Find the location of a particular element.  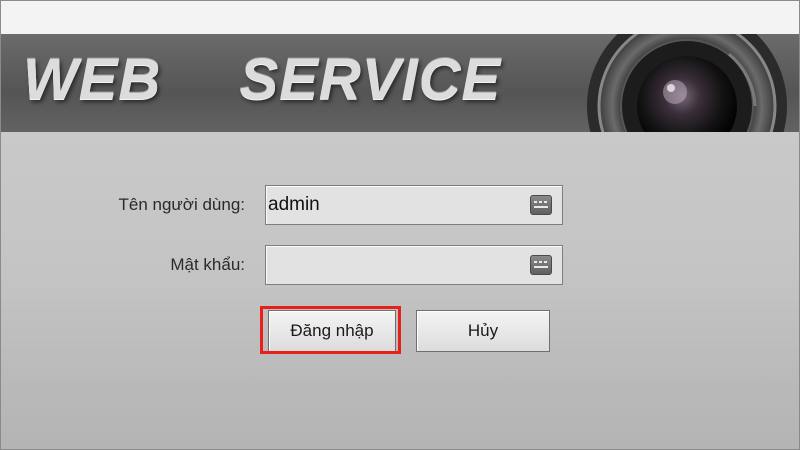

camera-lens-icon is located at coordinates (689, 83).